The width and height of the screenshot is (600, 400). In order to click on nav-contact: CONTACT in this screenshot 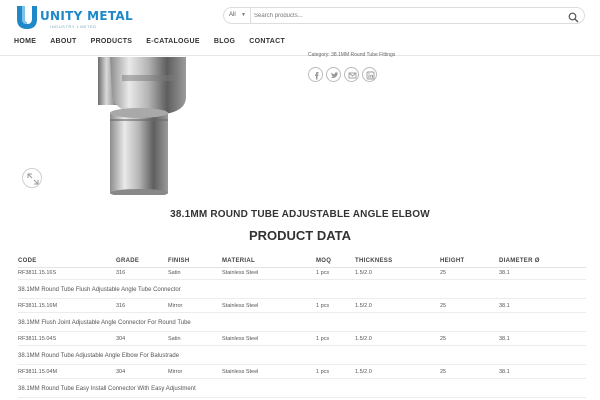, I will do `click(267, 44)`.